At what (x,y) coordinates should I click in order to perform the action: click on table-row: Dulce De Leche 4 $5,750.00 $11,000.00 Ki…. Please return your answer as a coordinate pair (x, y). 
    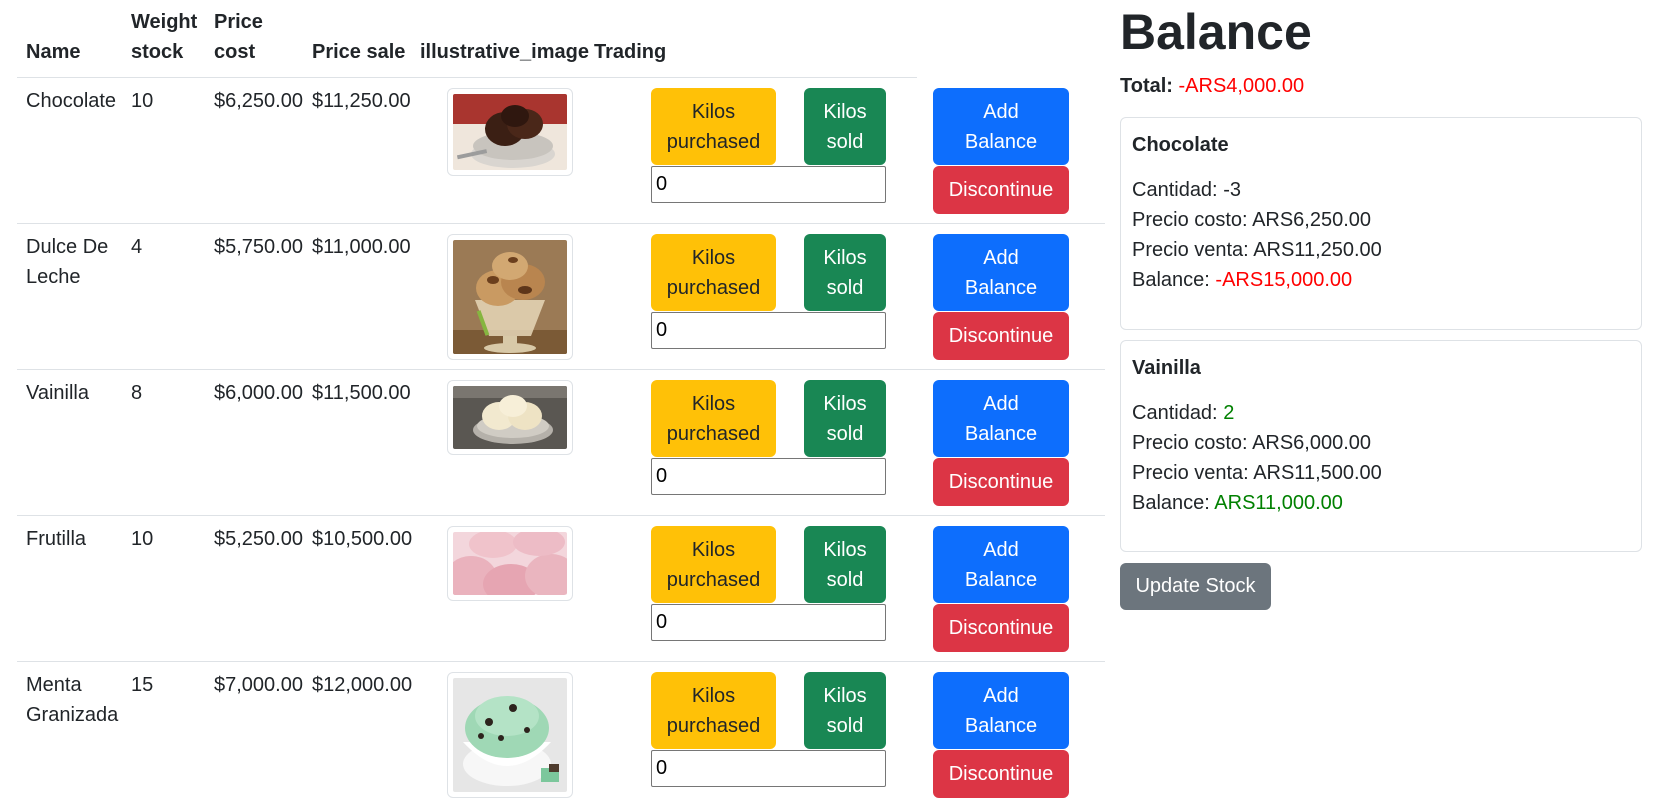
    Looking at the image, I should click on (561, 297).